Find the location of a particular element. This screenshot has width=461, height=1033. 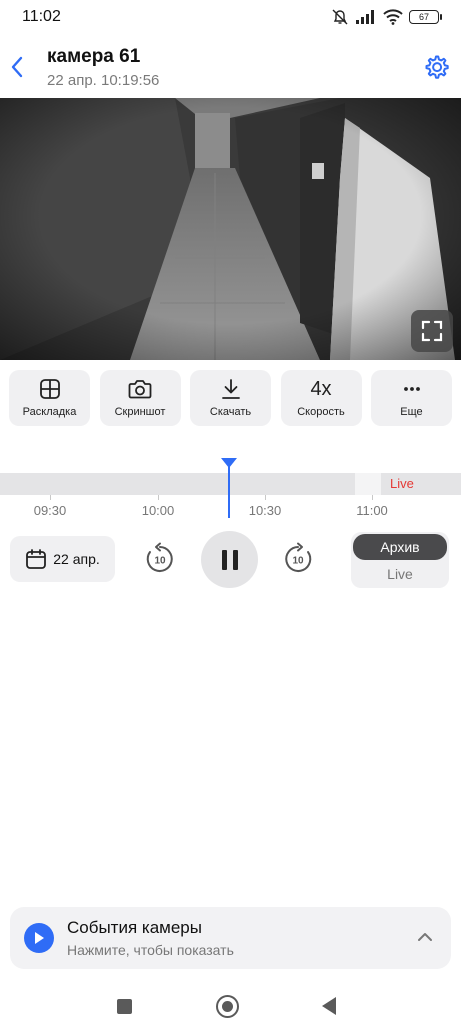

timeline-recorded-track is located at coordinates (177, 484).